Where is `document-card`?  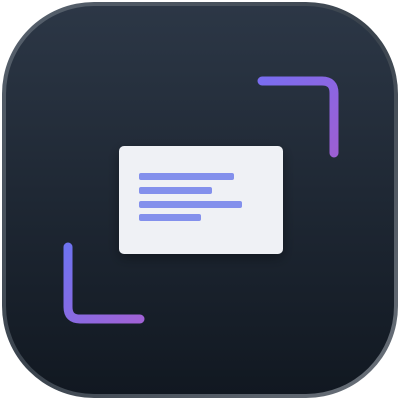 document-card is located at coordinates (201, 200).